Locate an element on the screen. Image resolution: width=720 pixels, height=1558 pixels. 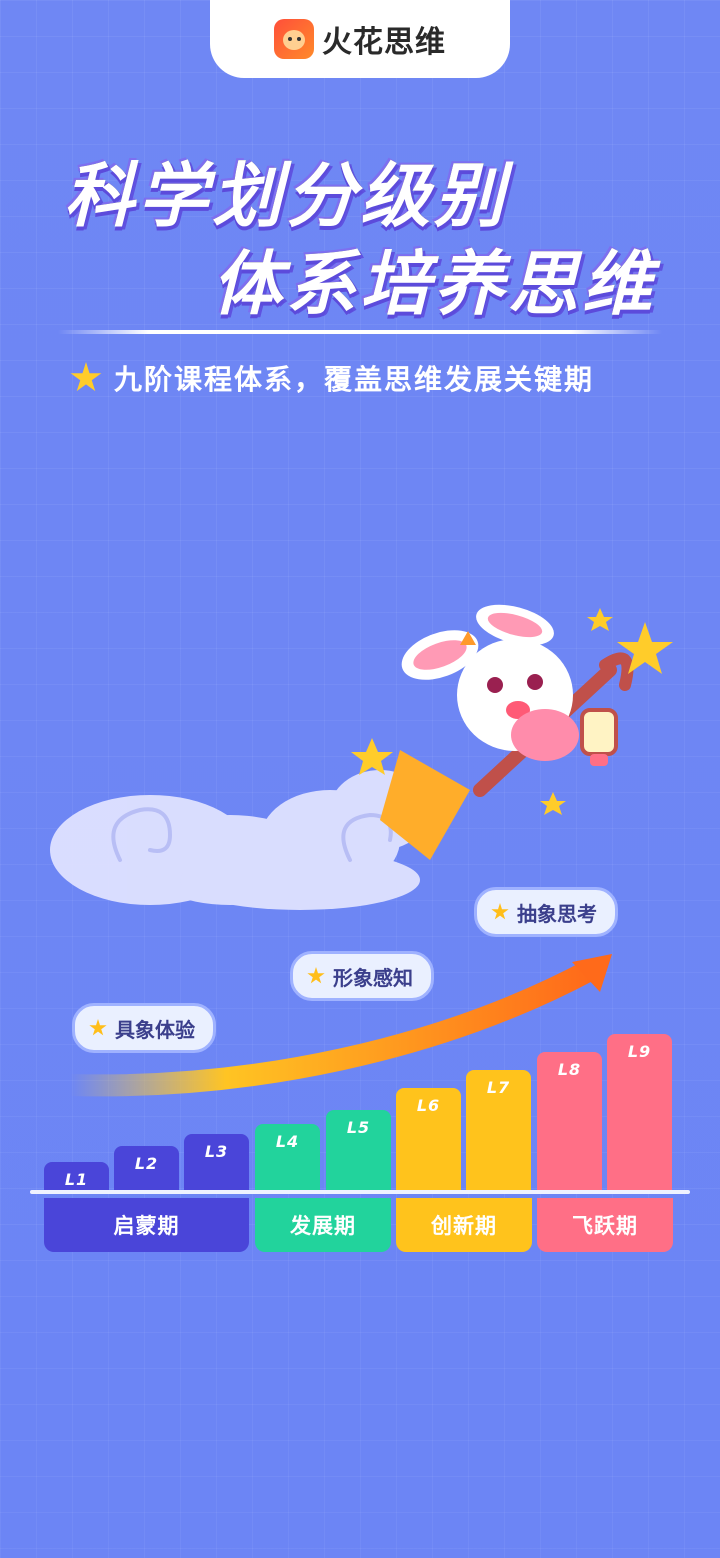
stage-text: 创新期 is located at coordinates (464, 1226).